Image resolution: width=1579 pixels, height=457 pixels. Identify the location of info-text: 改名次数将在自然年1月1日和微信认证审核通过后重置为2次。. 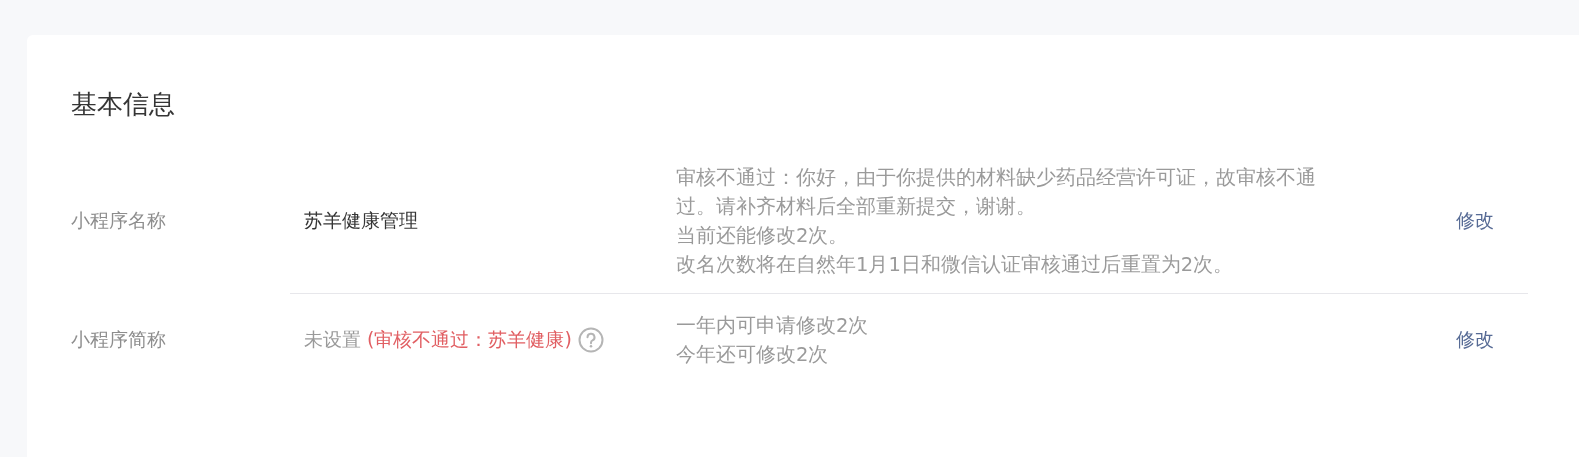
(955, 265).